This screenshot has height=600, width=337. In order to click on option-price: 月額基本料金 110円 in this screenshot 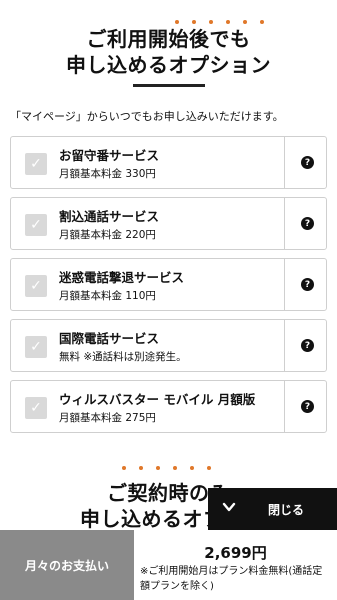, I will do `click(107, 296)`.